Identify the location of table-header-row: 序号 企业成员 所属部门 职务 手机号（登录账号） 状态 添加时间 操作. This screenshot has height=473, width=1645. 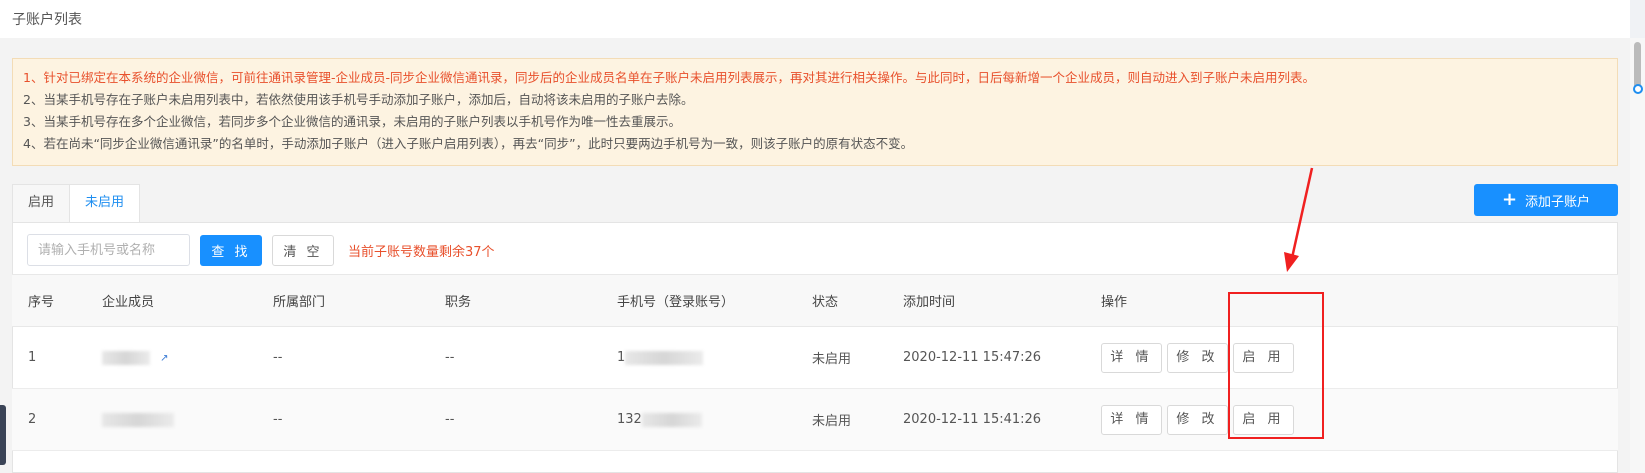
(815, 300).